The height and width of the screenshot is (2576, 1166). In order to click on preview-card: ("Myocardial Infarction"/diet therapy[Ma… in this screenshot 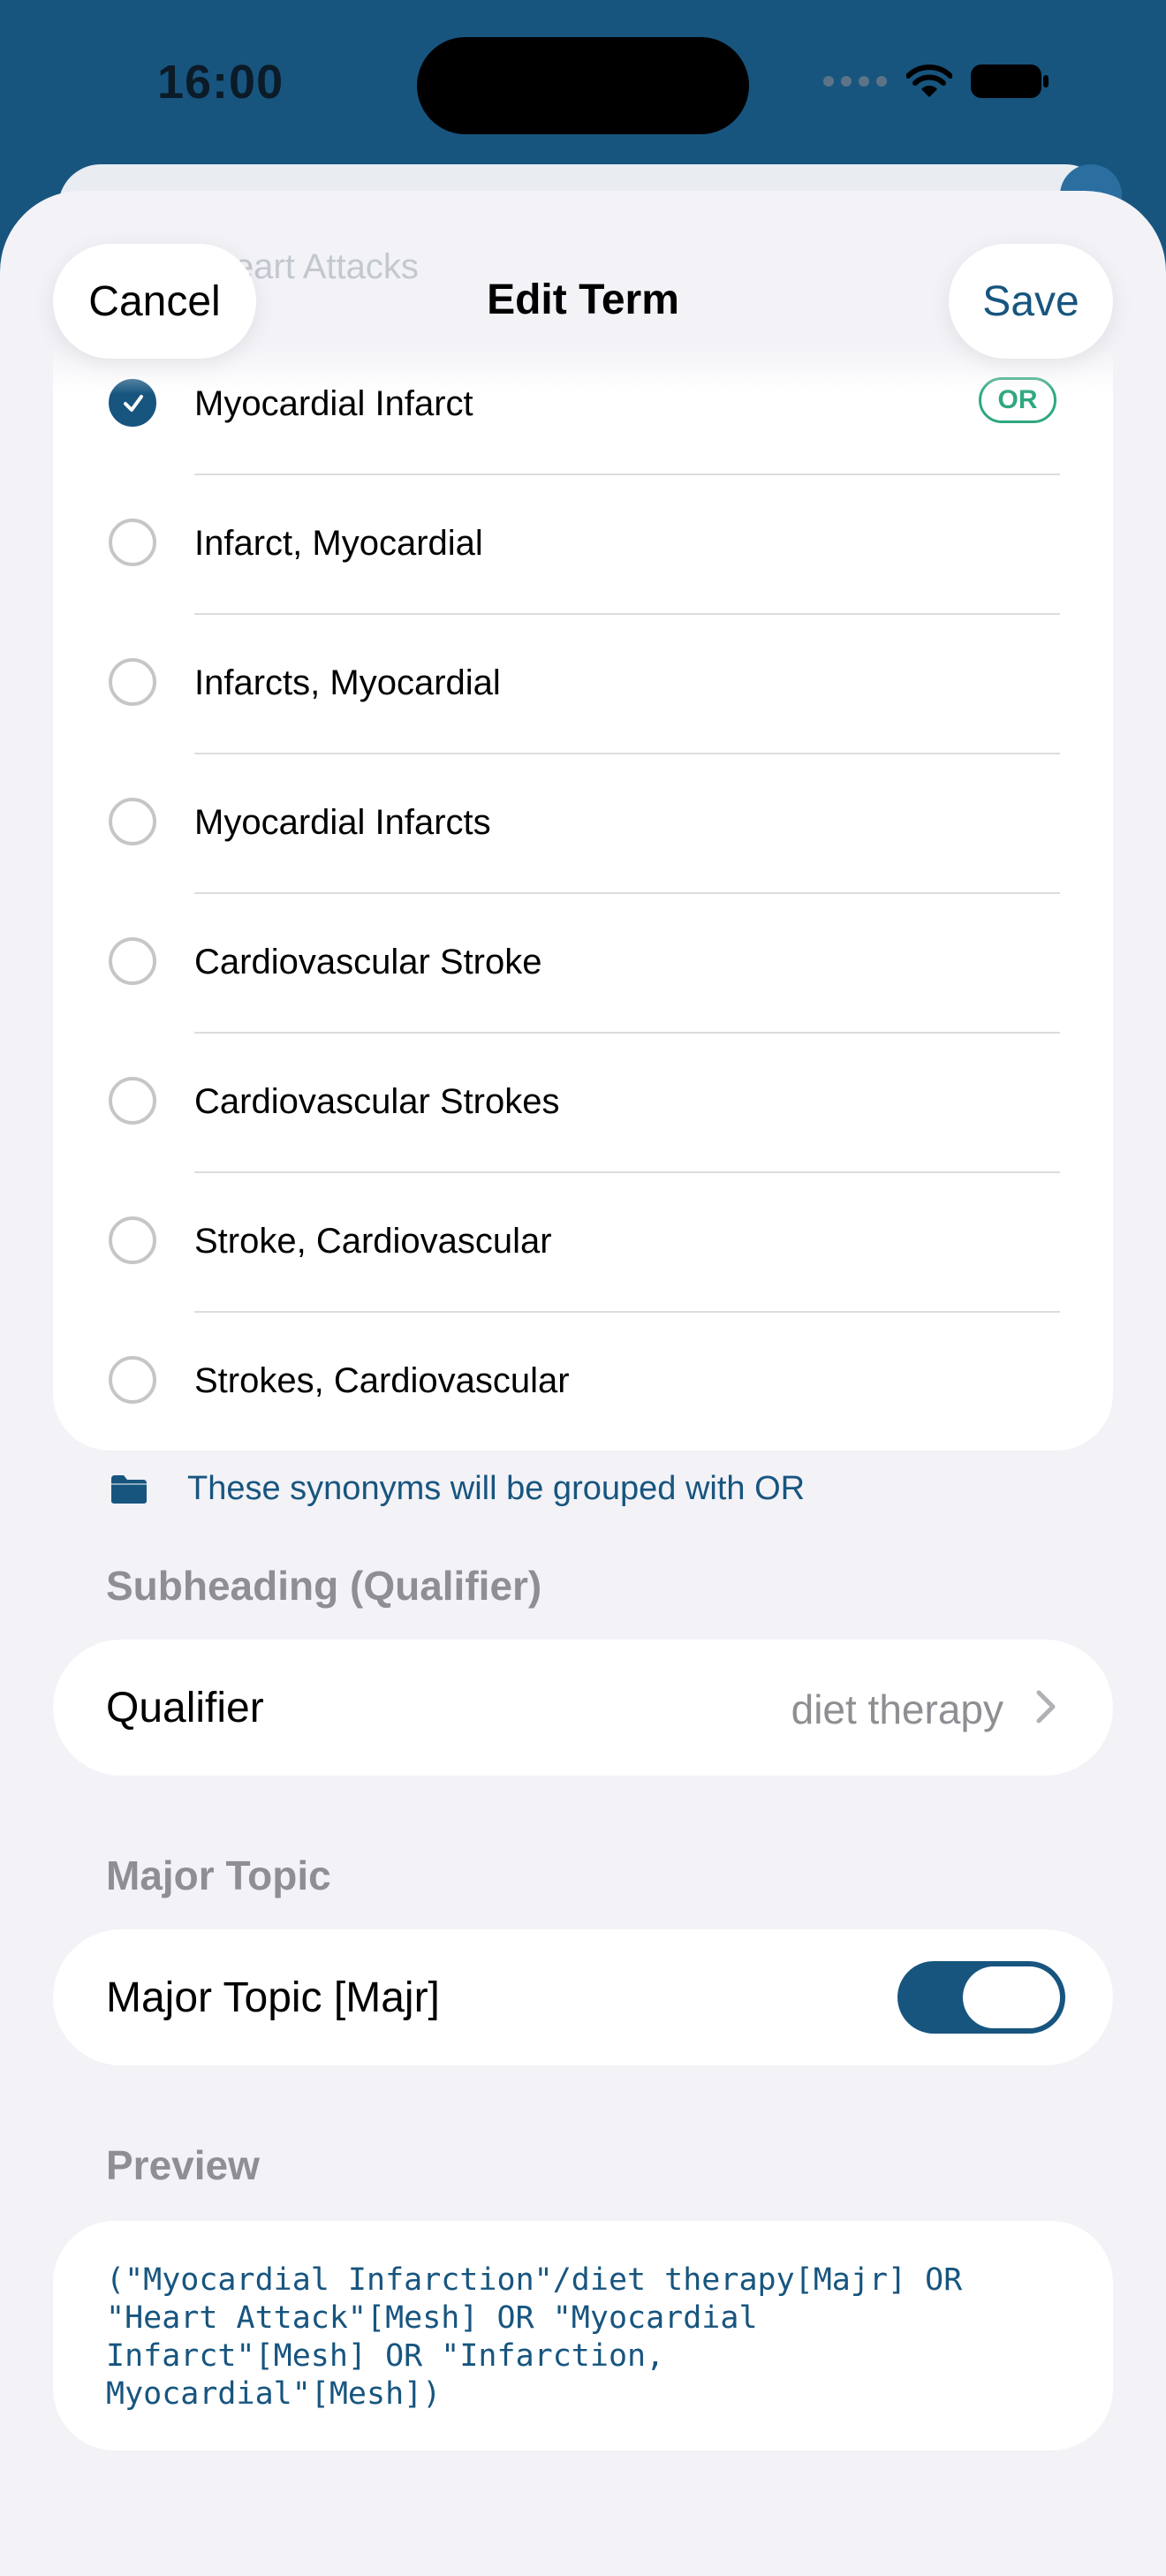, I will do `click(583, 2336)`.